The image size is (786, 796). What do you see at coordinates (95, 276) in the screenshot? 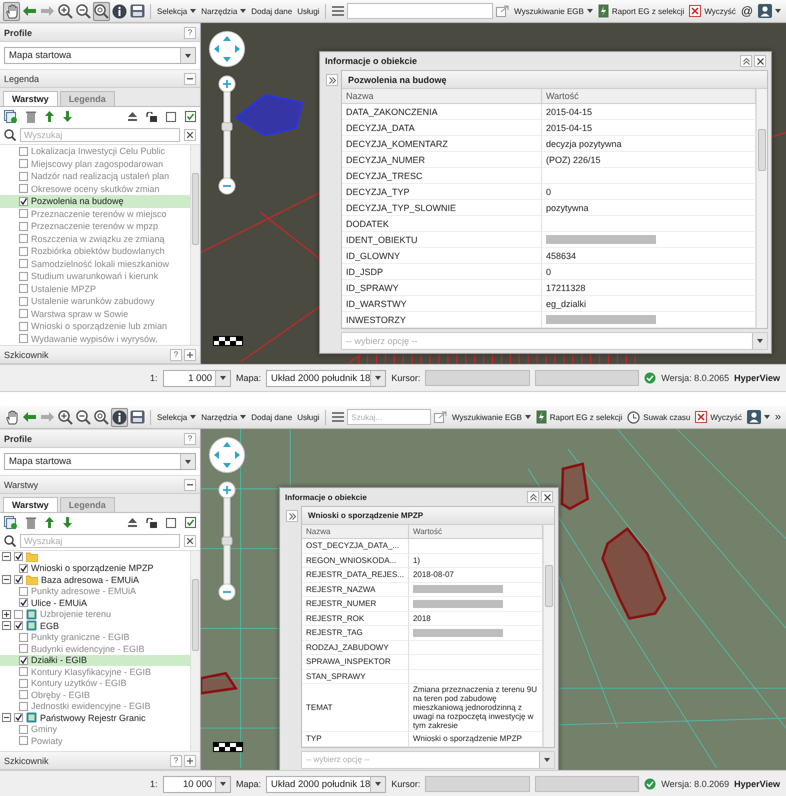
I see `layer-row: Studium uwarunkowań i kierunk` at bounding box center [95, 276].